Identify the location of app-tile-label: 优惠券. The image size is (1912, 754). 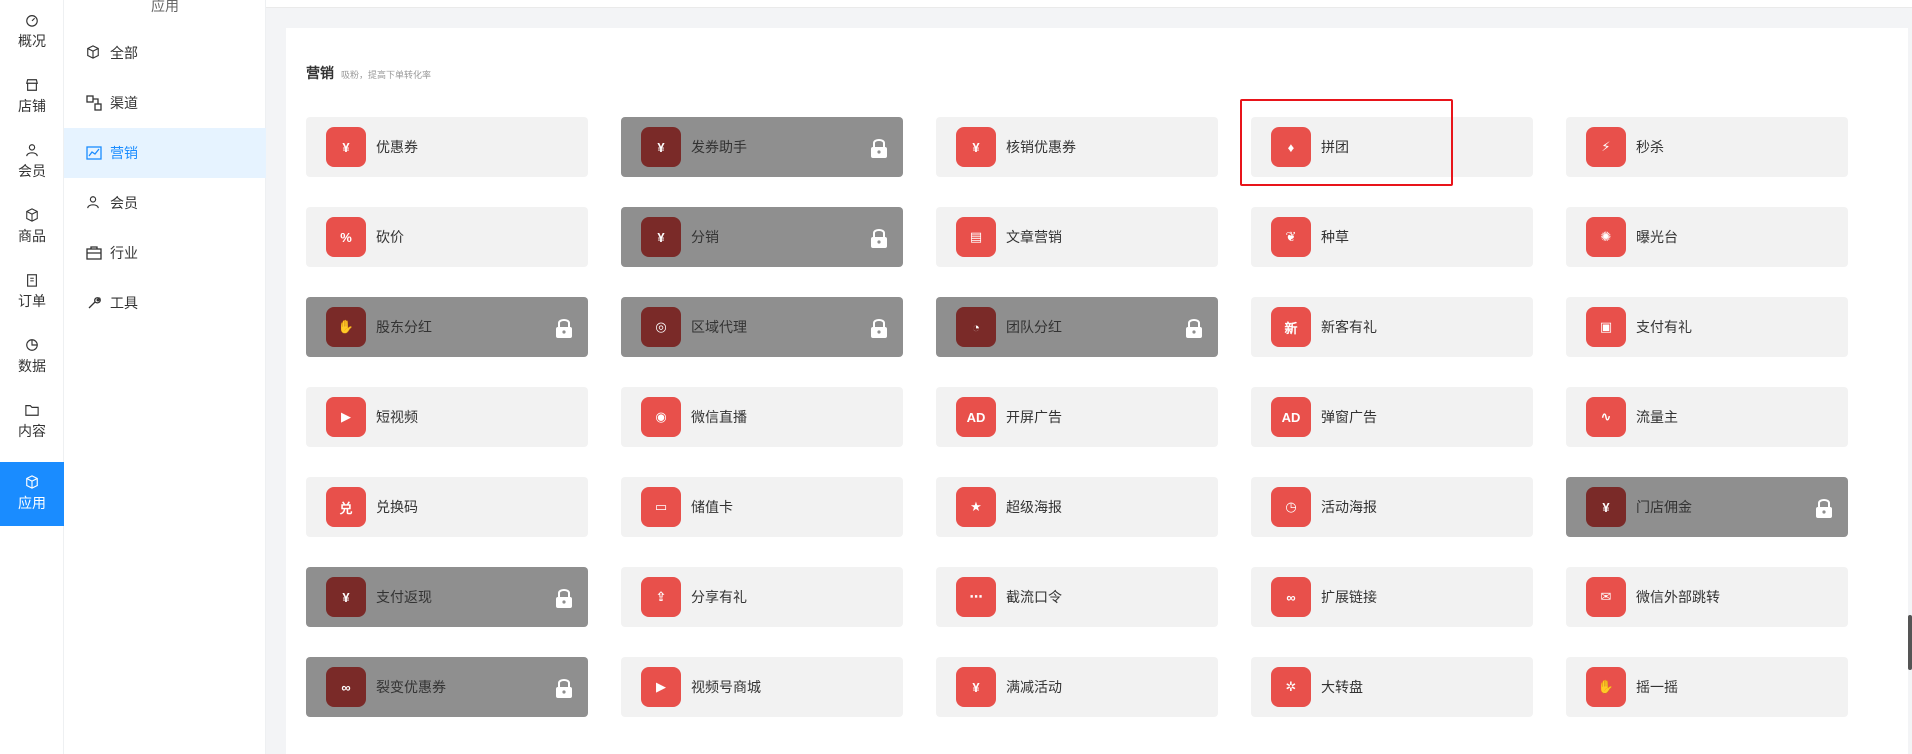
(397, 147).